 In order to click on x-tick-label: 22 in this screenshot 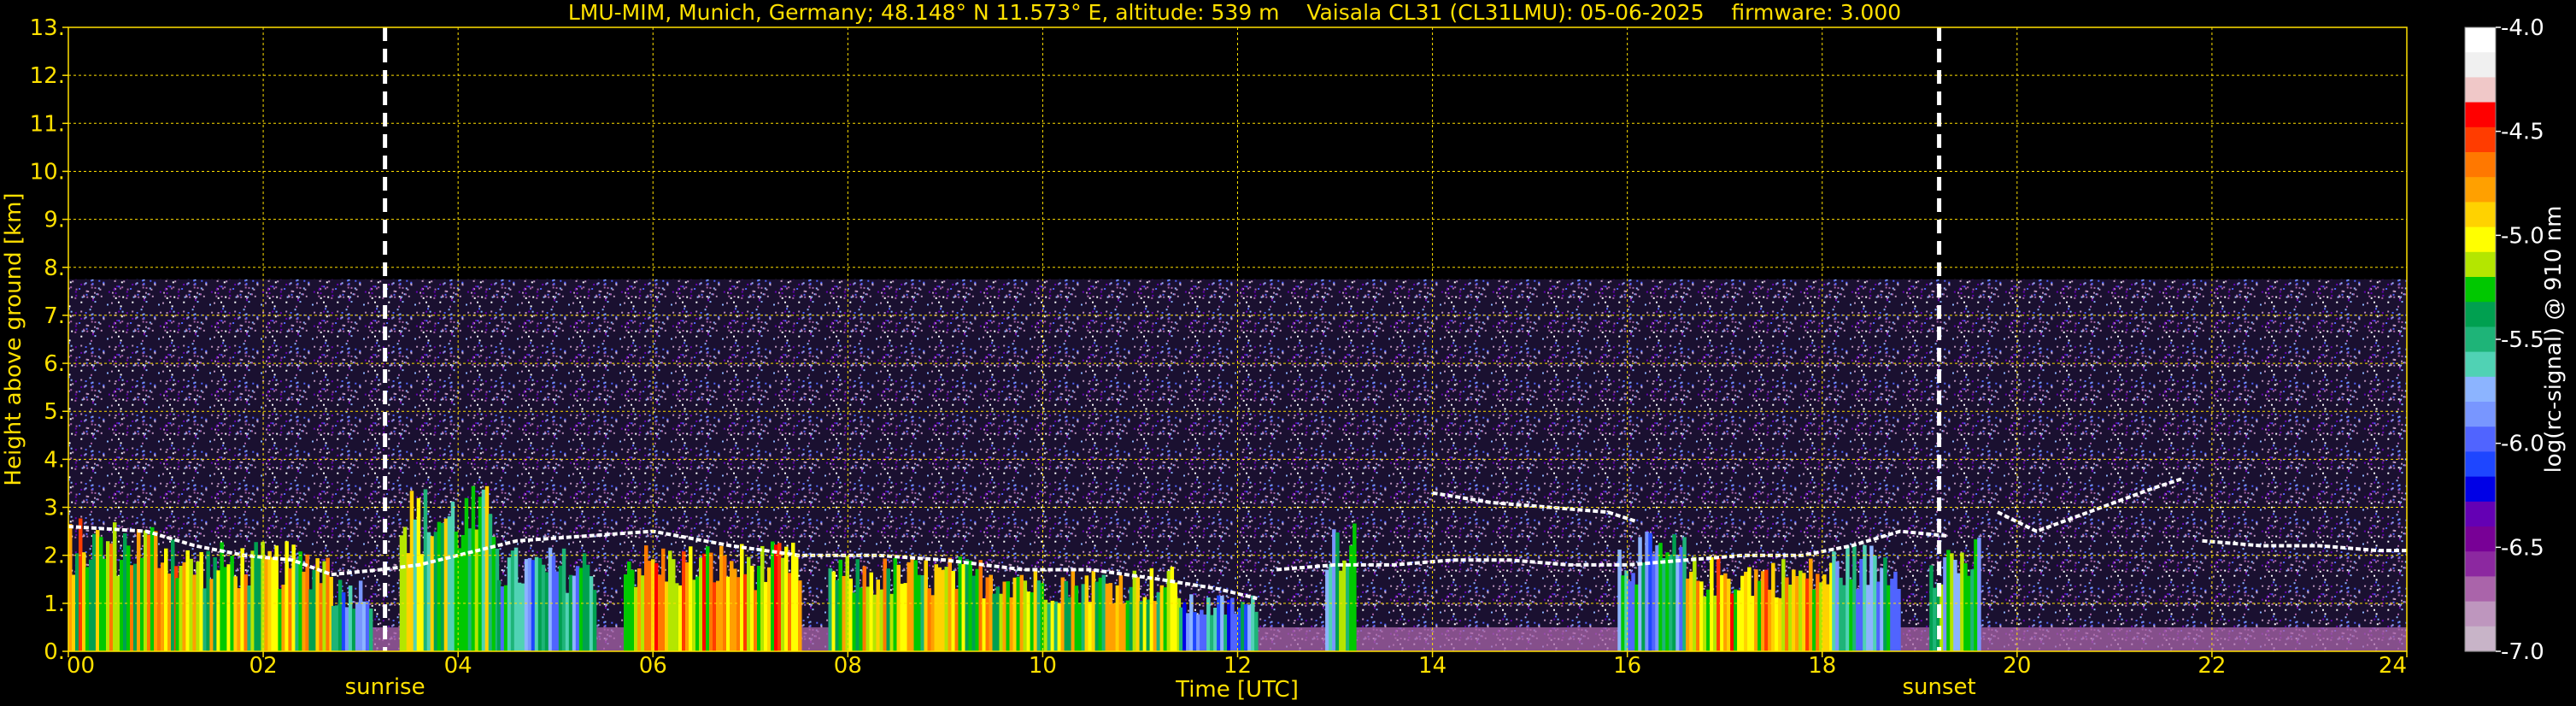, I will do `click(2212, 666)`.